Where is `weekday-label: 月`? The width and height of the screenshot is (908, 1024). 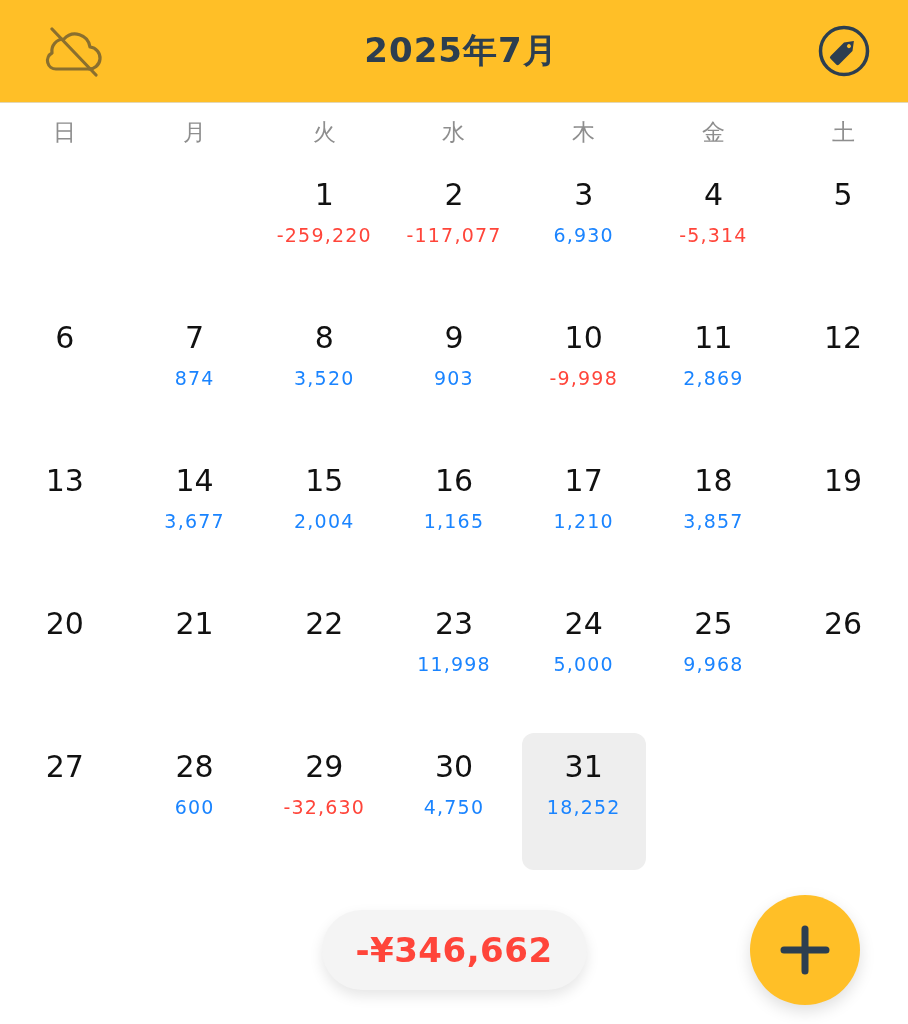 weekday-label: 月 is located at coordinates (195, 132).